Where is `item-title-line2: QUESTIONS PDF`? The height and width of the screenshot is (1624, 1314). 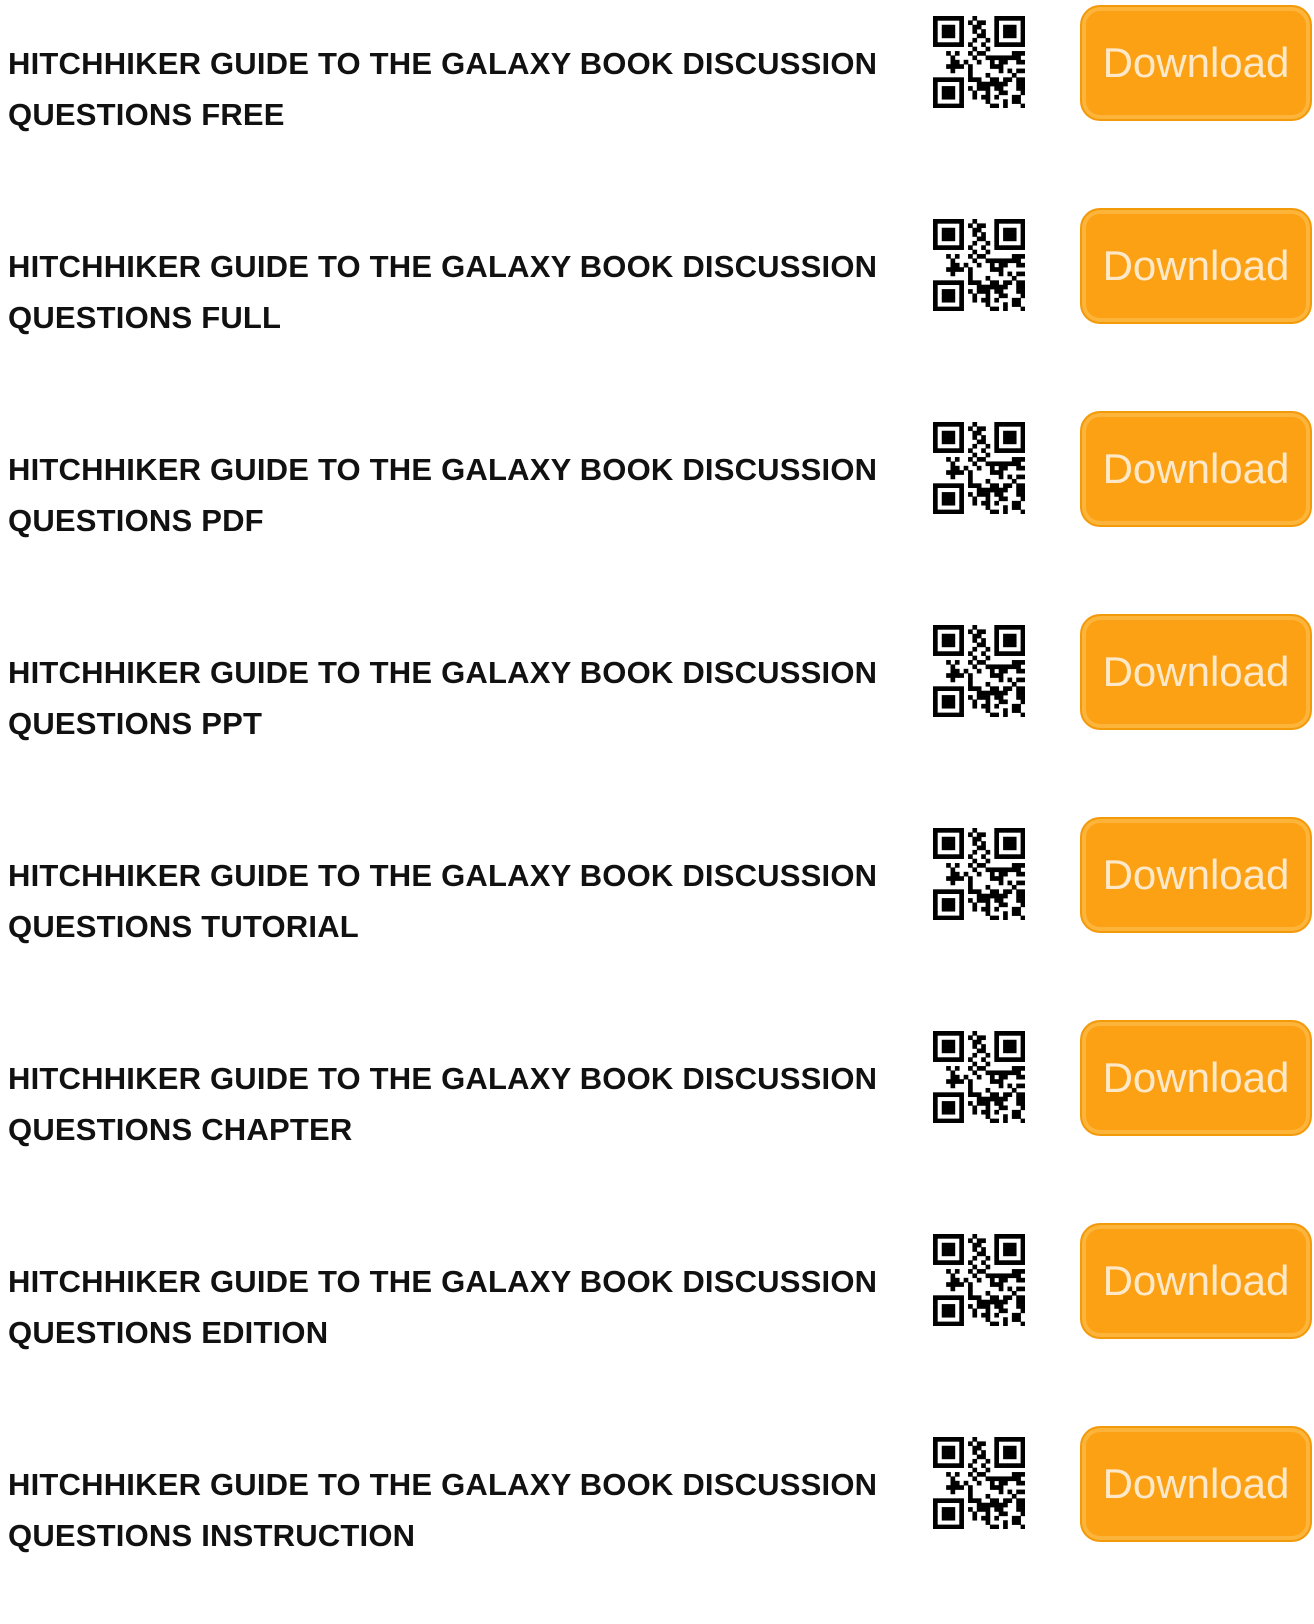 item-title-line2: QUESTIONS PDF is located at coordinates (136, 520).